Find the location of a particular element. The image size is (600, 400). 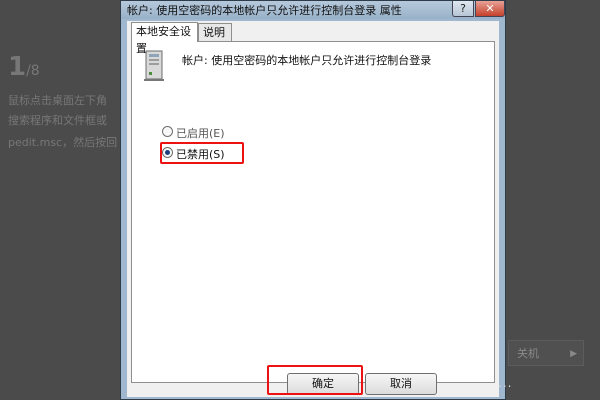

cancel-button: 取消 is located at coordinates (401, 384).